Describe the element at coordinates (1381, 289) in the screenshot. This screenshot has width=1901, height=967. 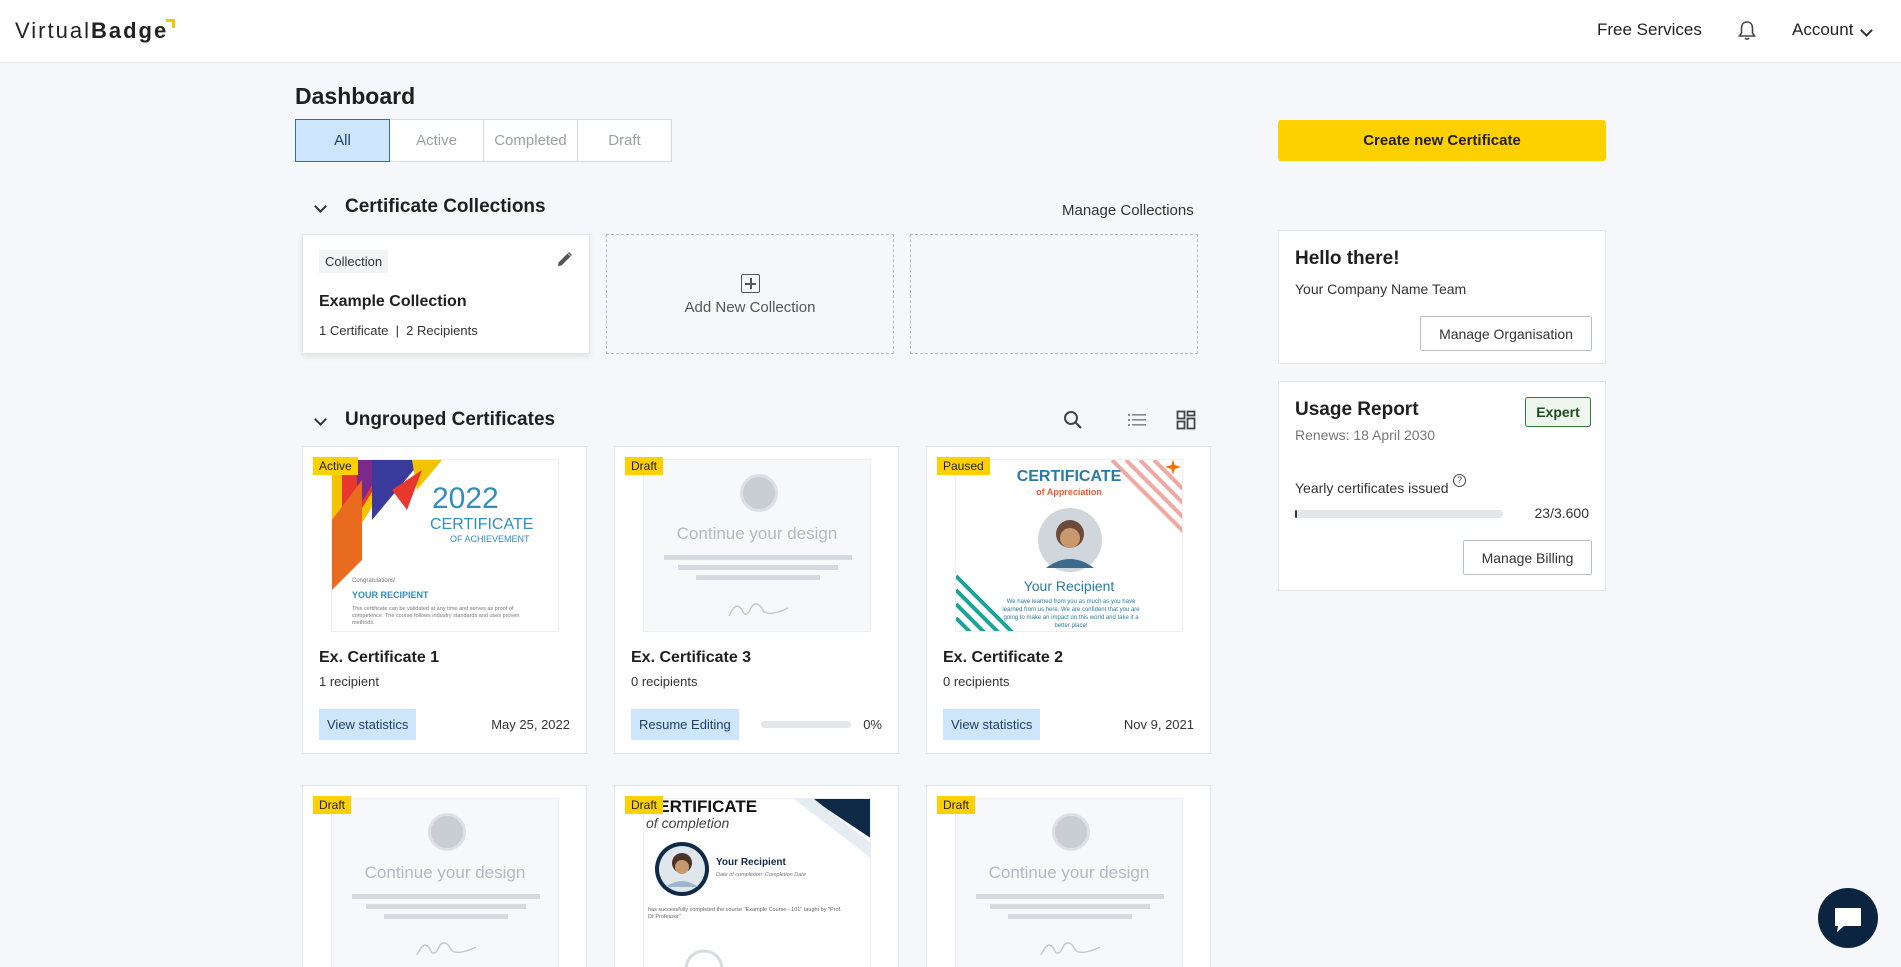
I see `team-name: Your Company Name Team` at that location.